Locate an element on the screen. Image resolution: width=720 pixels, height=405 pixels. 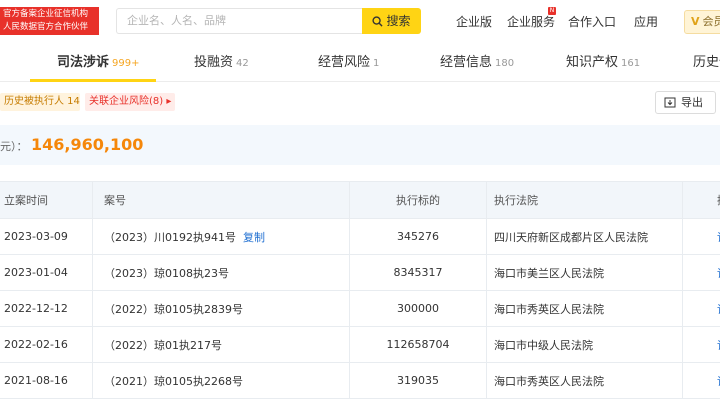
nav-enterprise-services: 企业服务 is located at coordinates (531, 21).